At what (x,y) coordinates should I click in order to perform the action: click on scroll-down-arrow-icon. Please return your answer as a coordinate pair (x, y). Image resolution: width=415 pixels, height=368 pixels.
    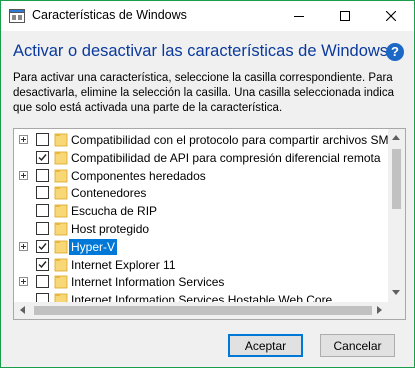
    Looking at the image, I should click on (396, 292).